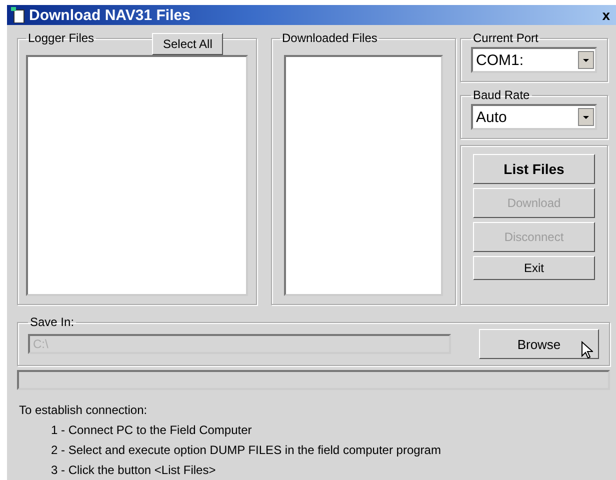 This screenshot has width=616, height=480. Describe the element at coordinates (330, 38) in the screenshot. I see `group-label: Downloaded Files` at that location.